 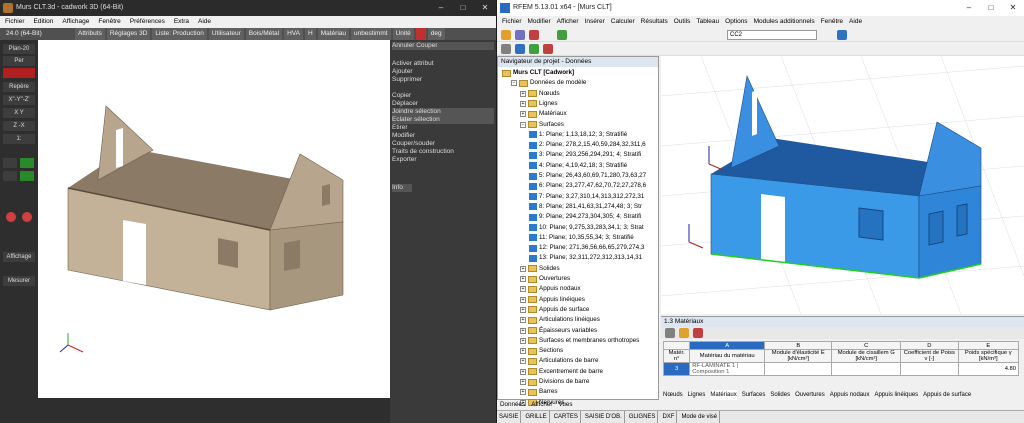 What do you see at coordinates (27, 163) in the screenshot?
I see `cube-green-icon` at bounding box center [27, 163].